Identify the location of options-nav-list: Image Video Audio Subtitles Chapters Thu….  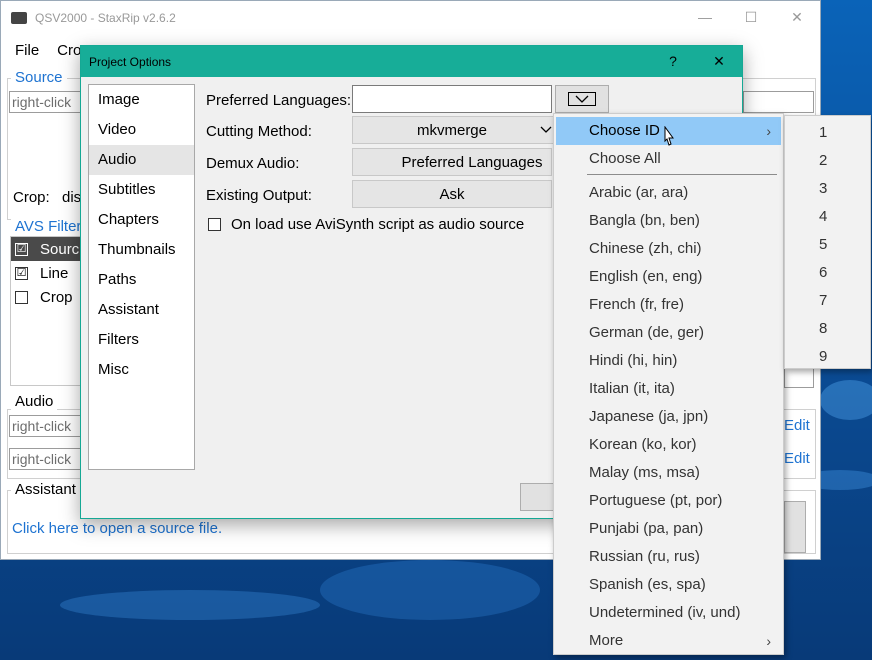
(141, 277).